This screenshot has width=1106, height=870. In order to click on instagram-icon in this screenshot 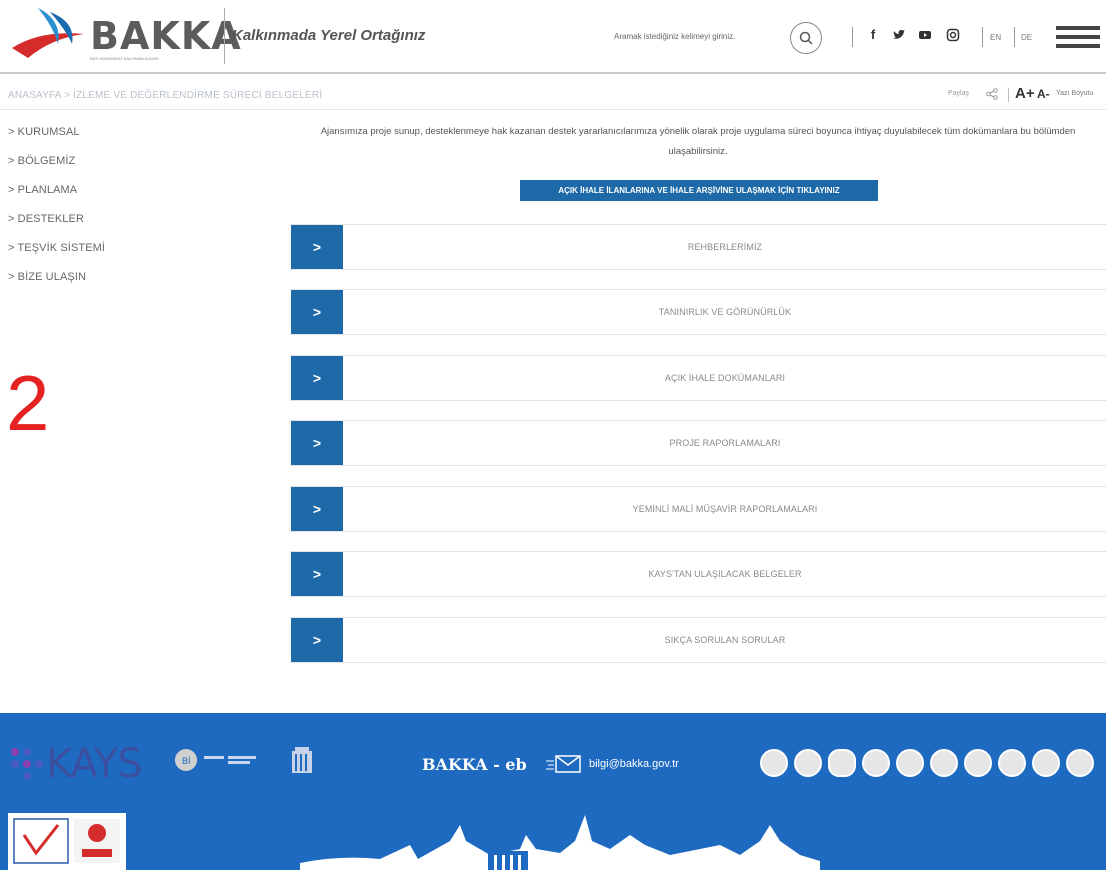, I will do `click(953, 35)`.